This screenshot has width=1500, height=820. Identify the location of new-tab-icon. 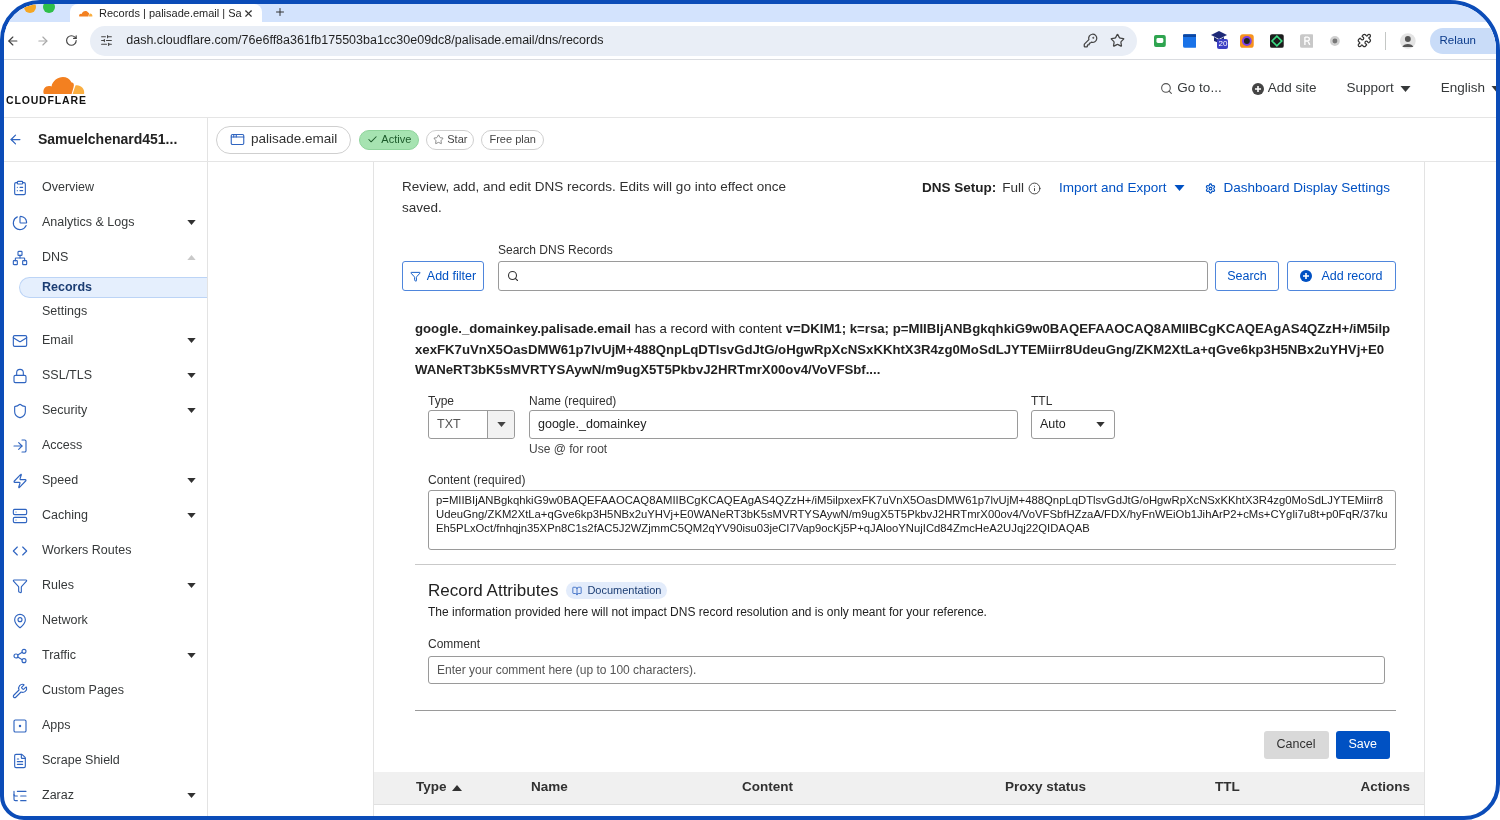
(280, 12).